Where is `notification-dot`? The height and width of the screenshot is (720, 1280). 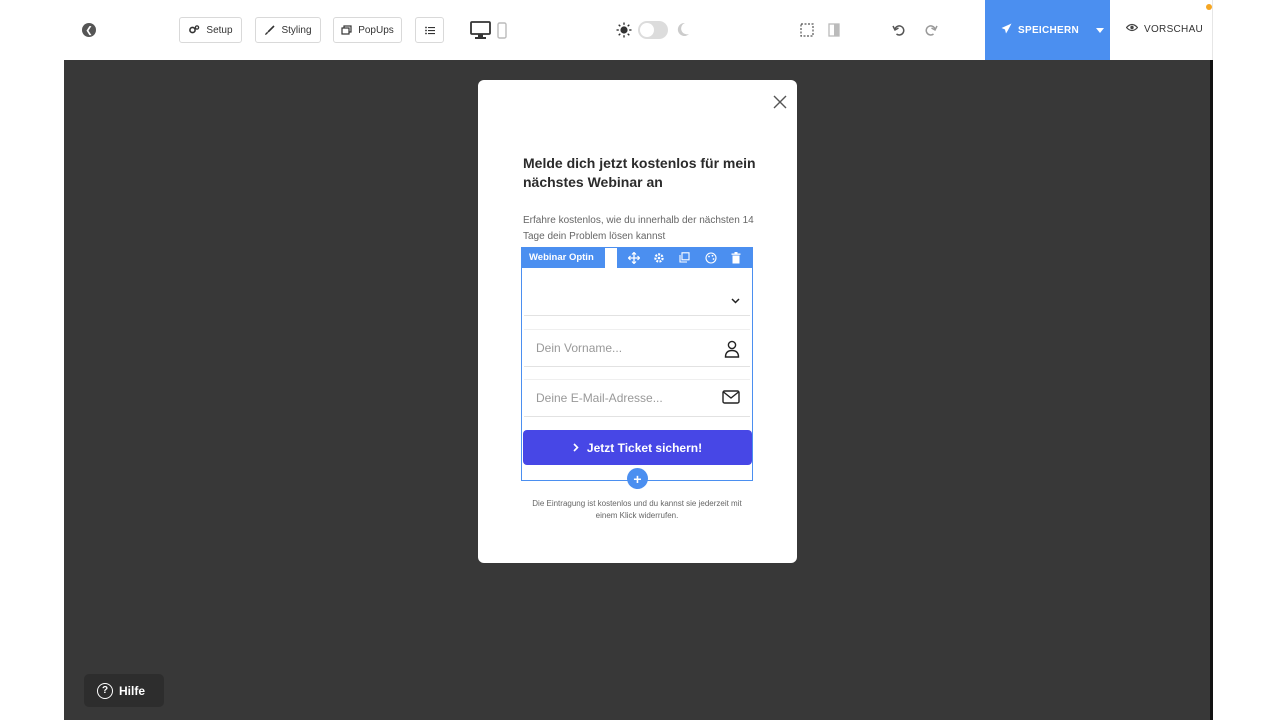 notification-dot is located at coordinates (1209, 7).